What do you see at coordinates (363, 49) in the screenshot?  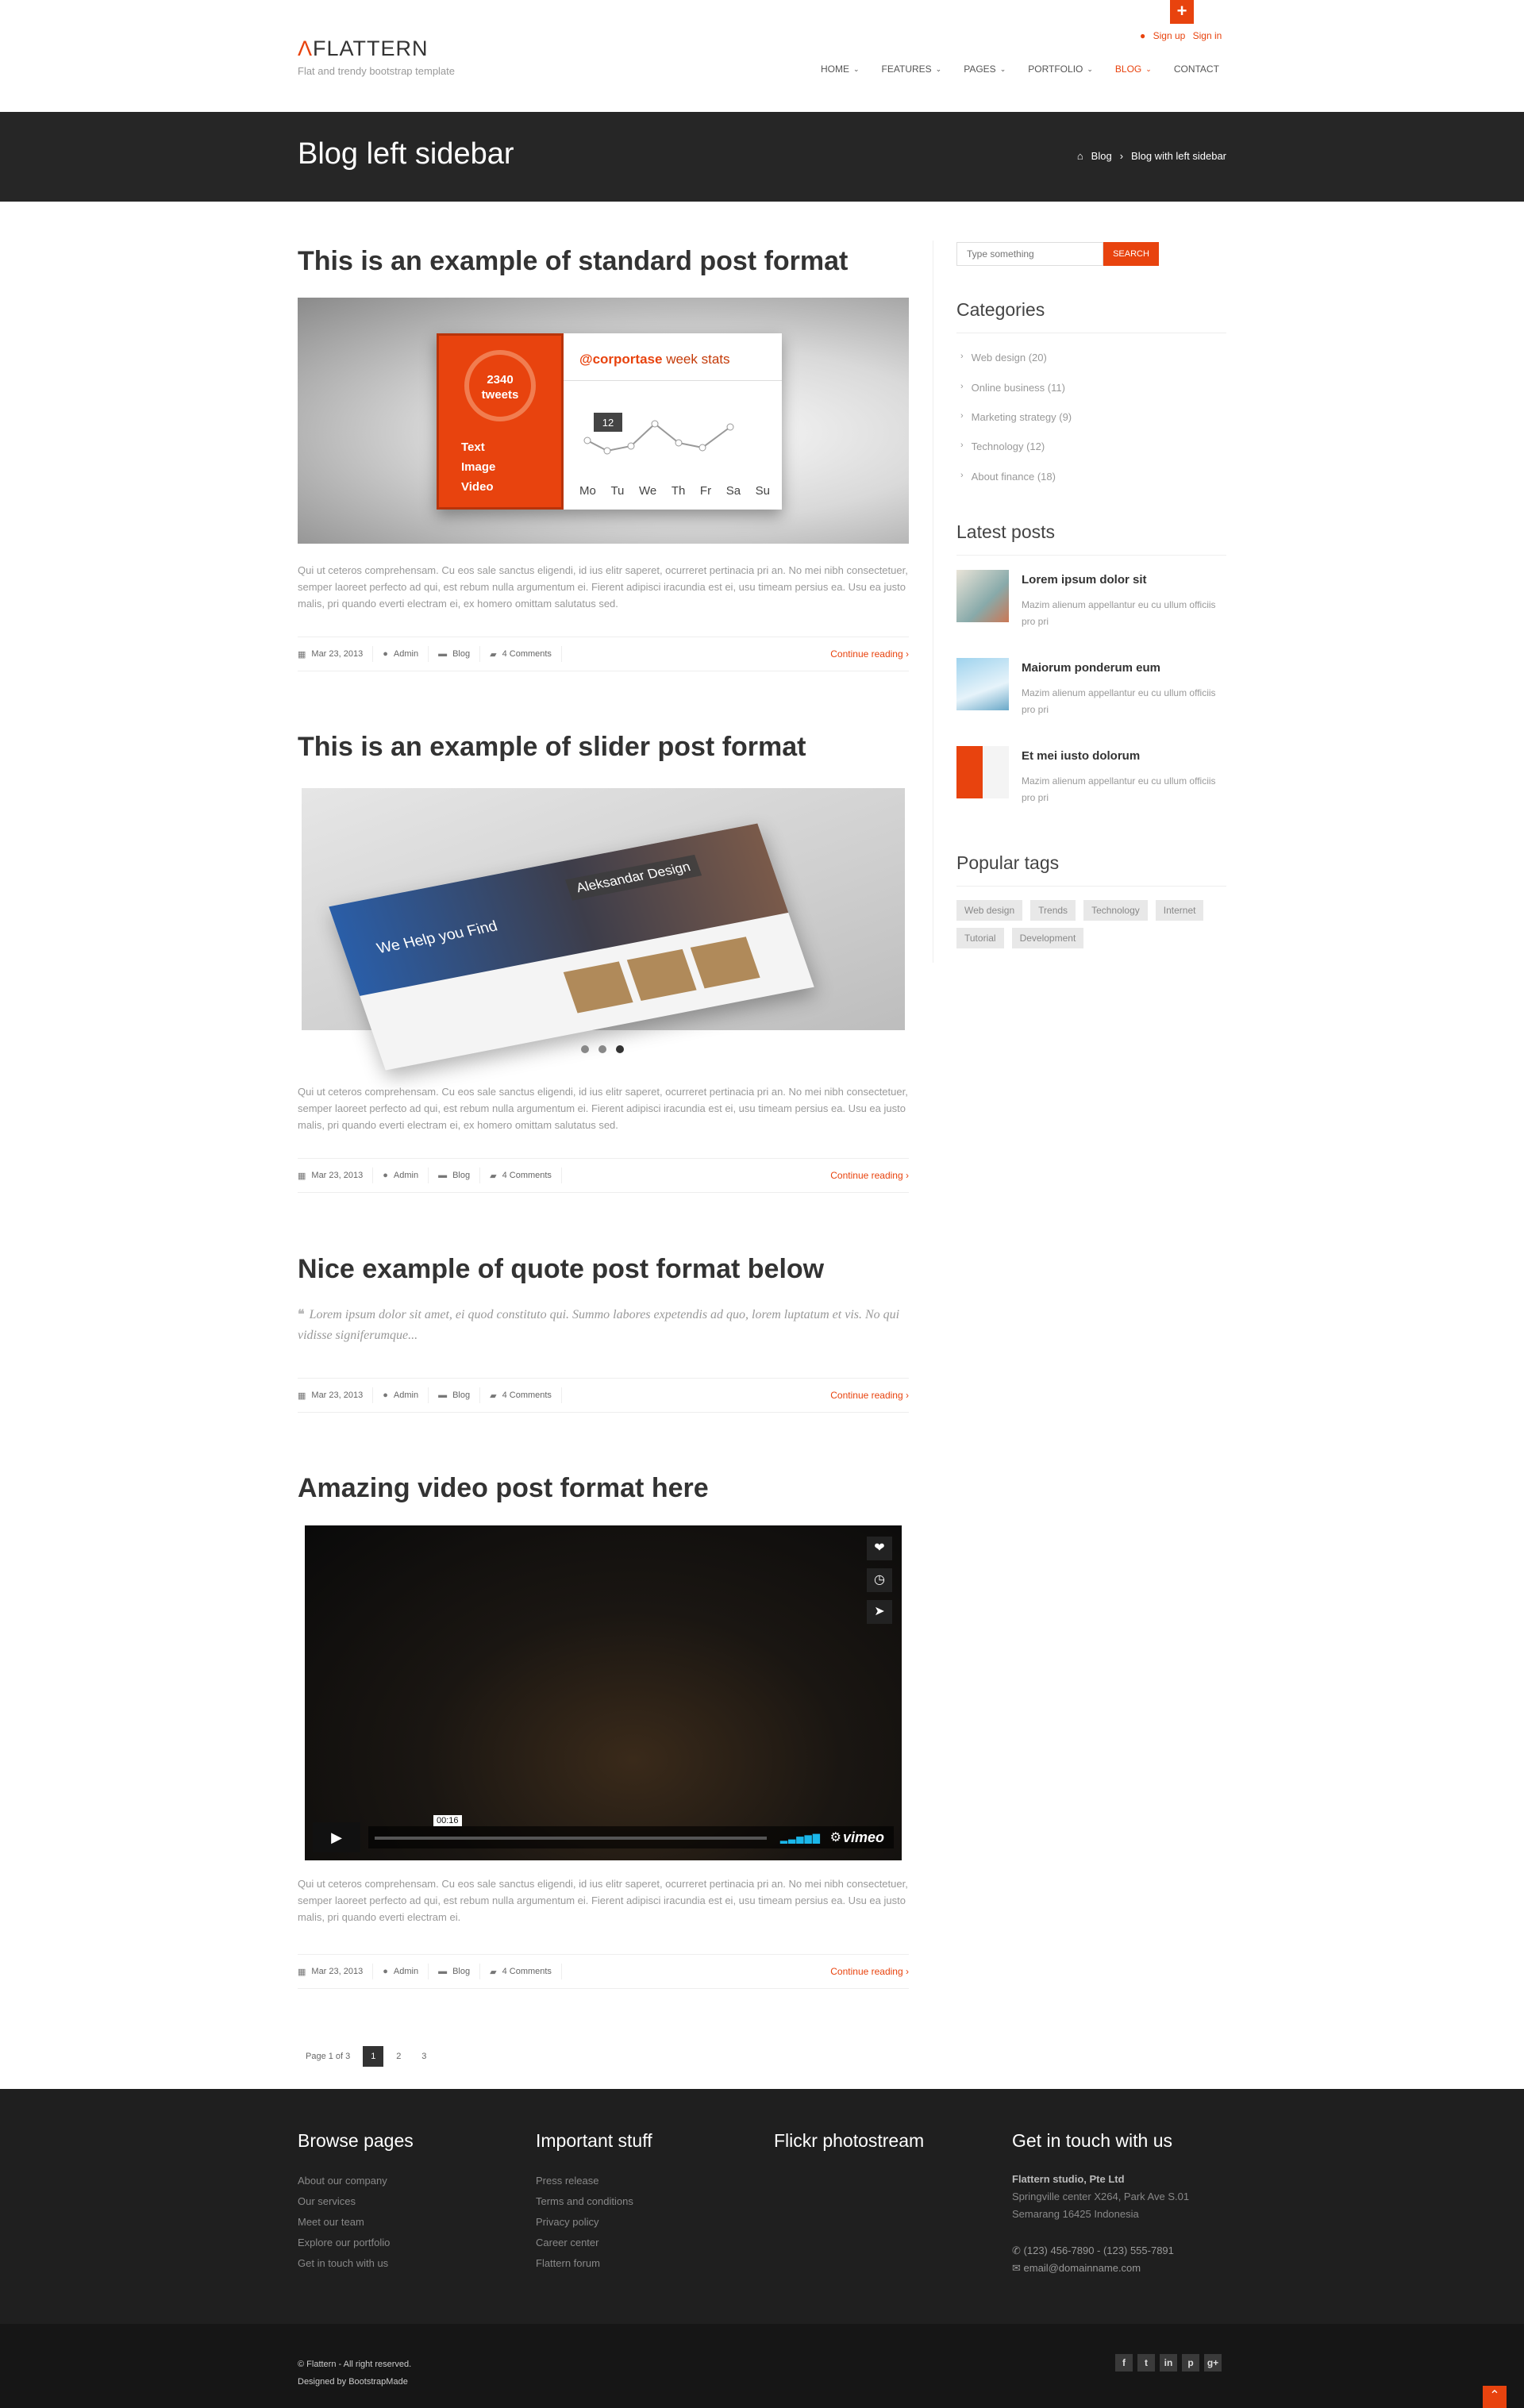 I see `site-logo: ΛFLATTERN` at bounding box center [363, 49].